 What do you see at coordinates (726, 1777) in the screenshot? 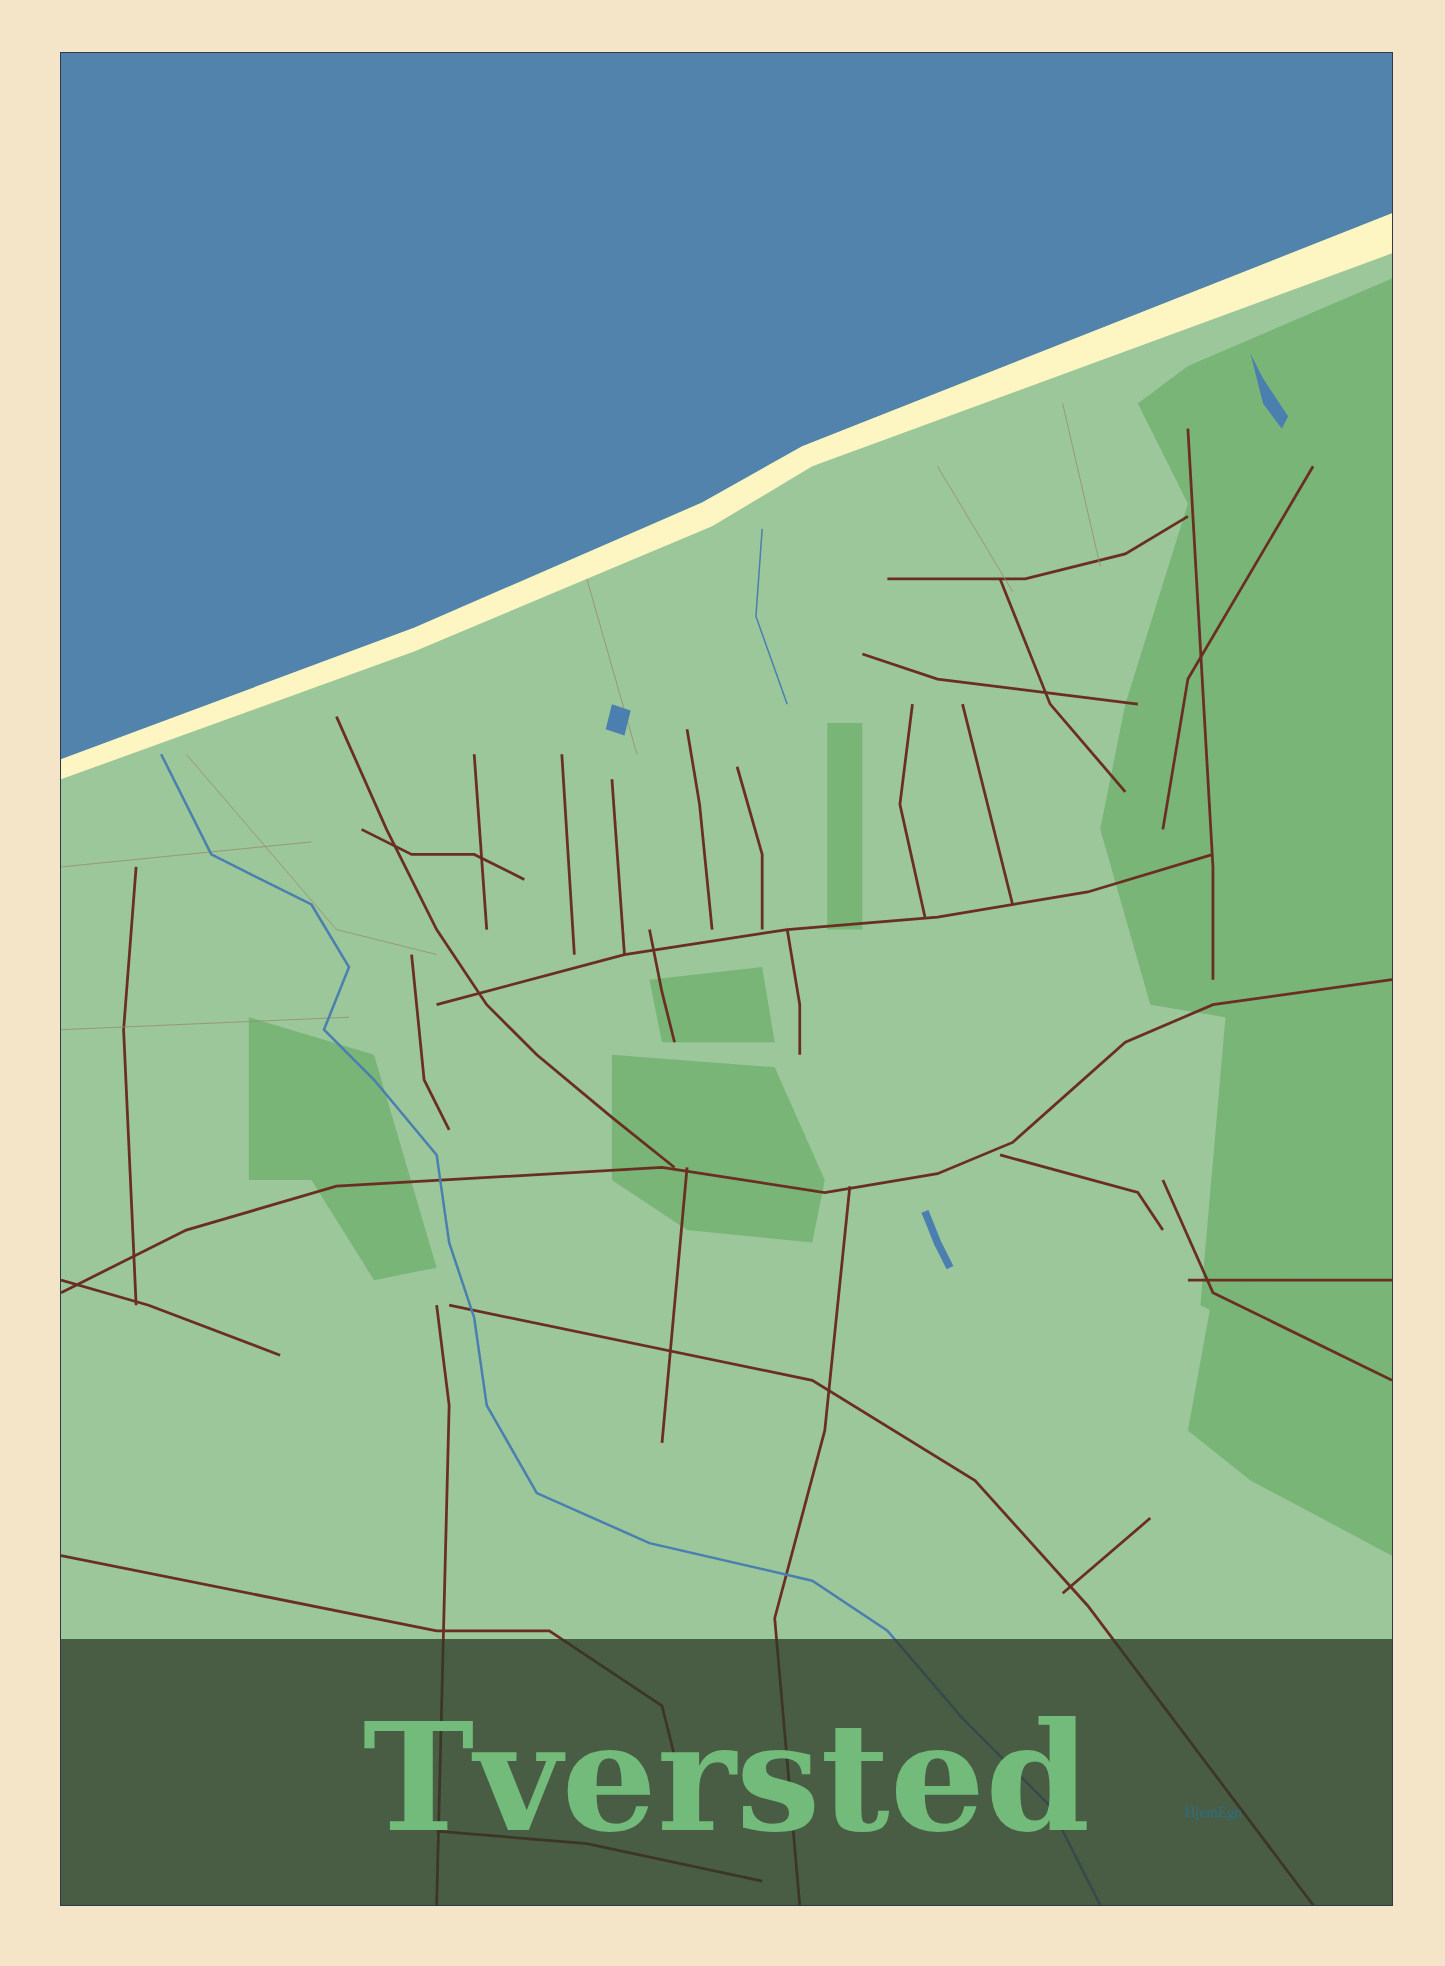
I see `poster-title: Tversted` at bounding box center [726, 1777].